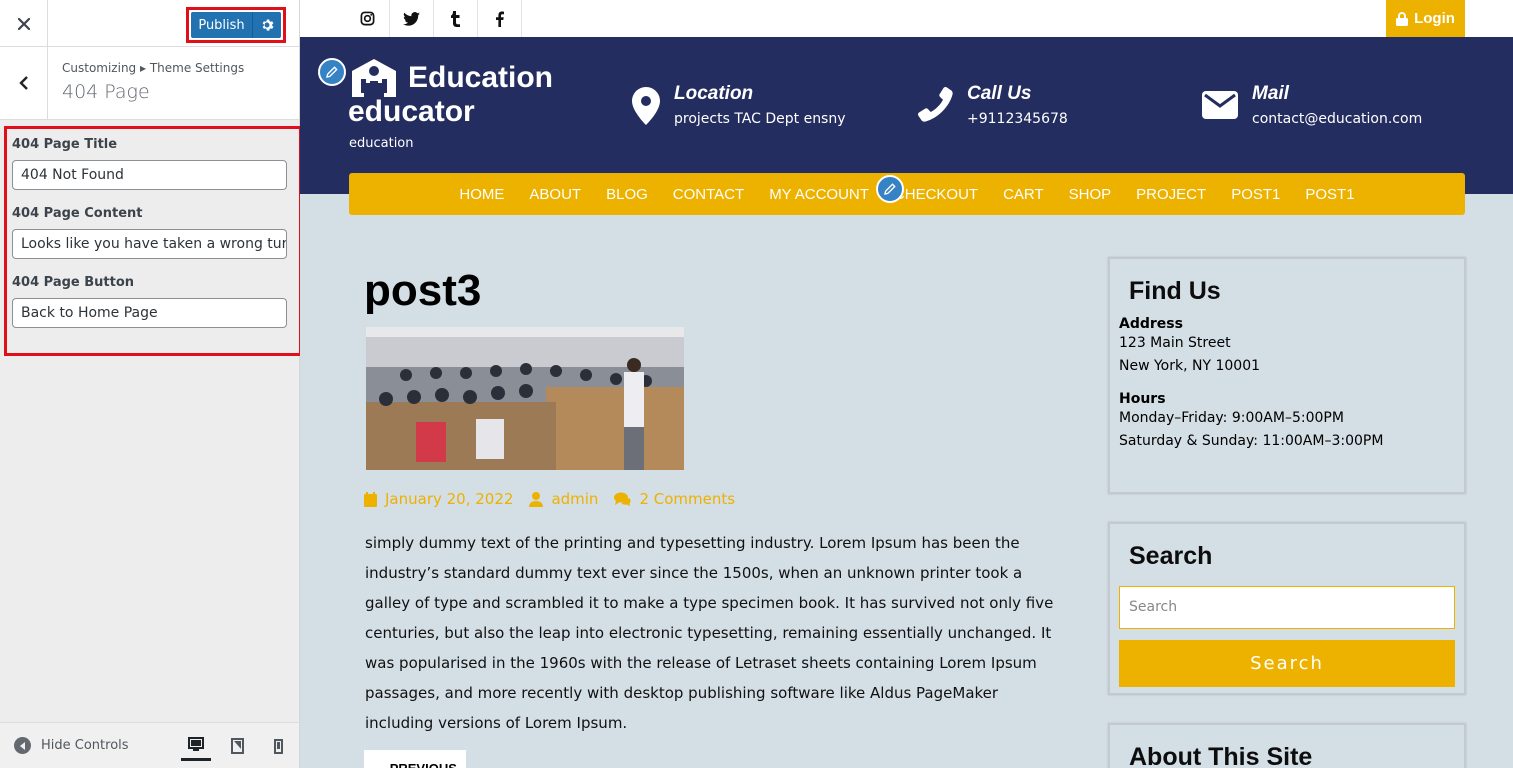 The width and height of the screenshot is (1513, 768). I want to click on phone-info: Call Us +9112345678, so click(992, 105).